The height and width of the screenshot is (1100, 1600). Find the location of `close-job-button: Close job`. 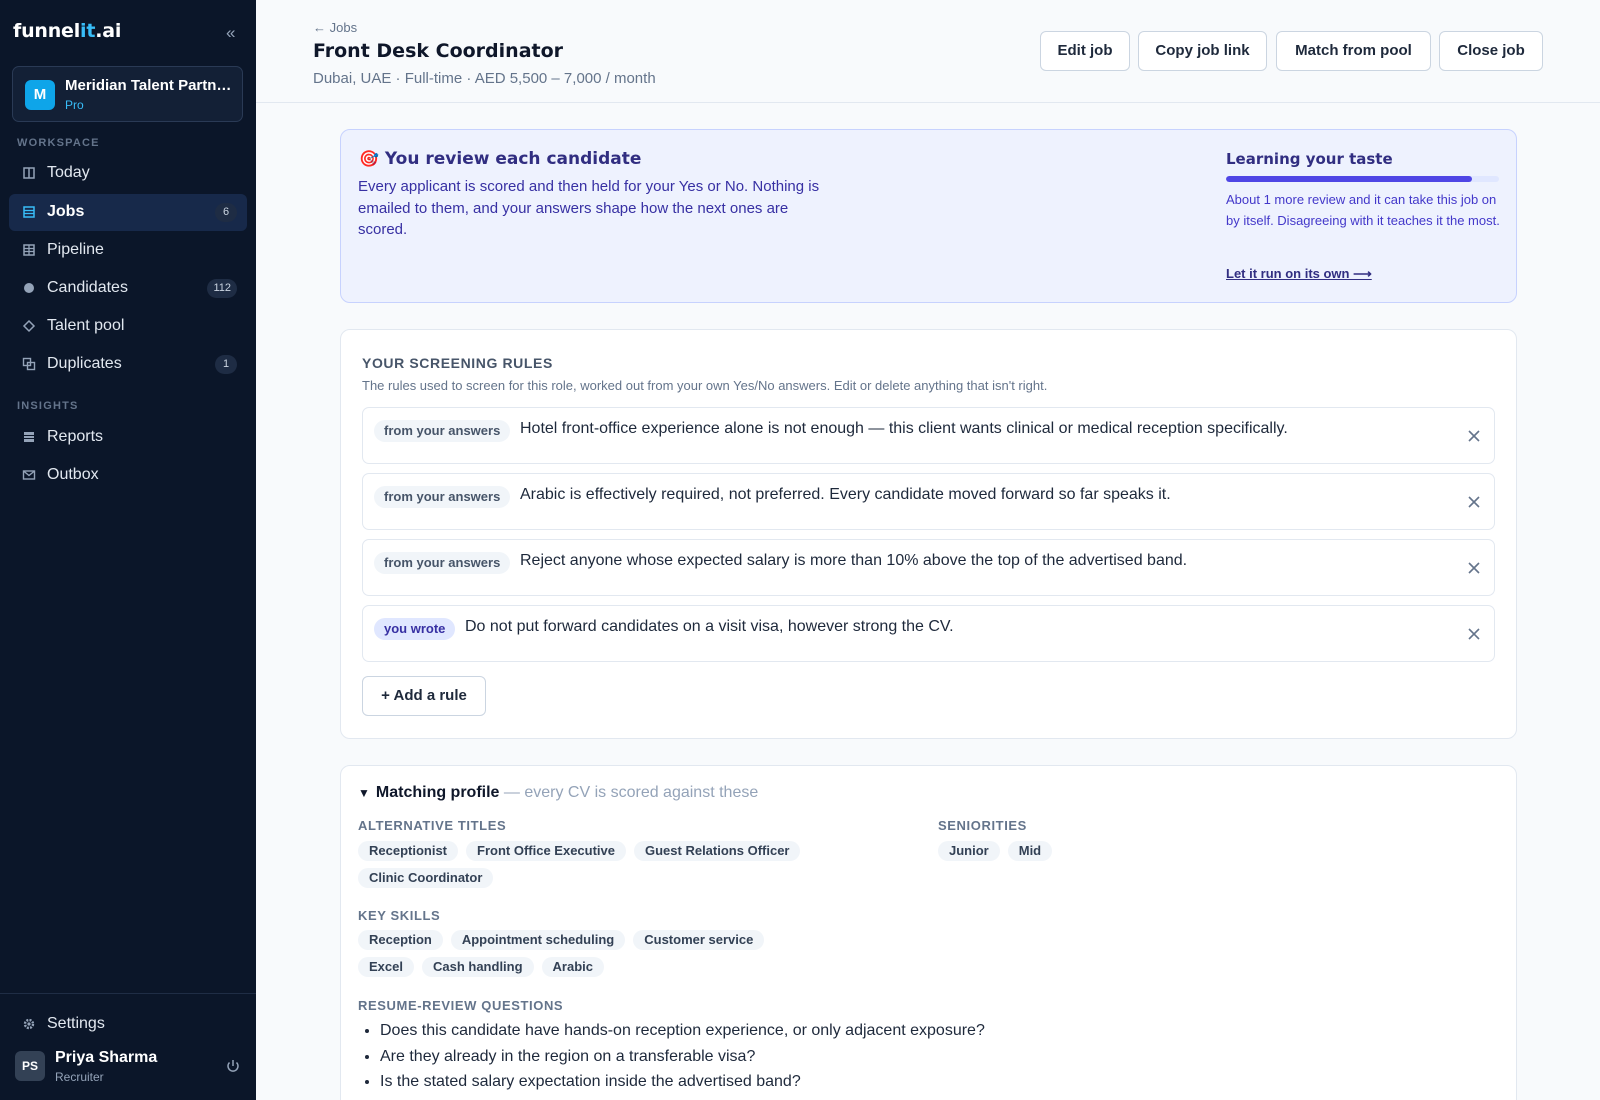

close-job-button: Close job is located at coordinates (1491, 51).